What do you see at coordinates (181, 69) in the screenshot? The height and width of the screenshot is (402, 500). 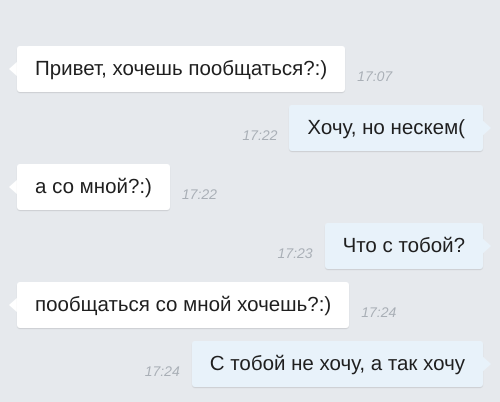 I see `message-bubble: Привет, хочешь пообщаться?:)` at bounding box center [181, 69].